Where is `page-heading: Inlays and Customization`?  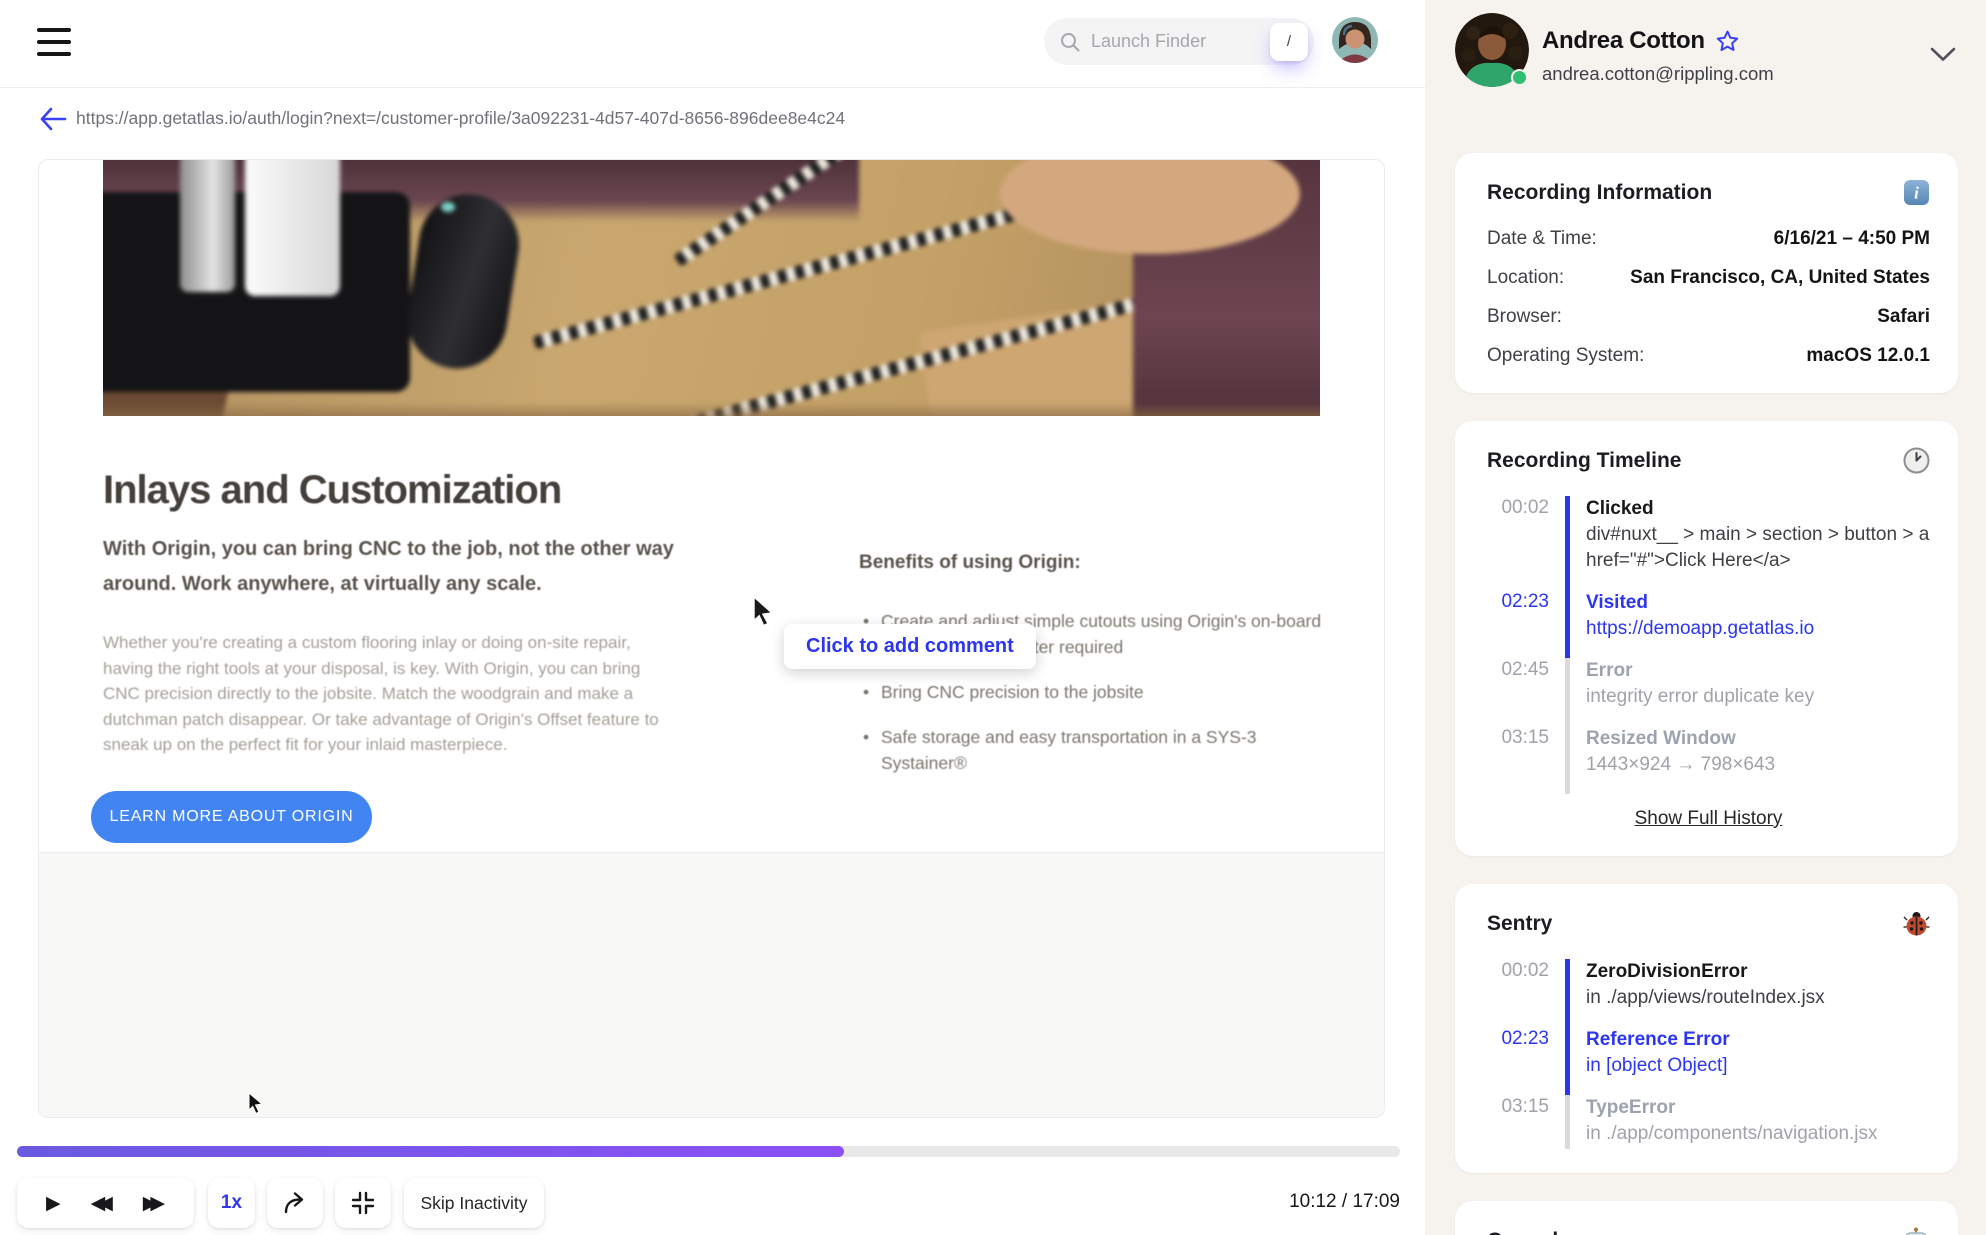
page-heading: Inlays and Customization is located at coordinates (332, 490).